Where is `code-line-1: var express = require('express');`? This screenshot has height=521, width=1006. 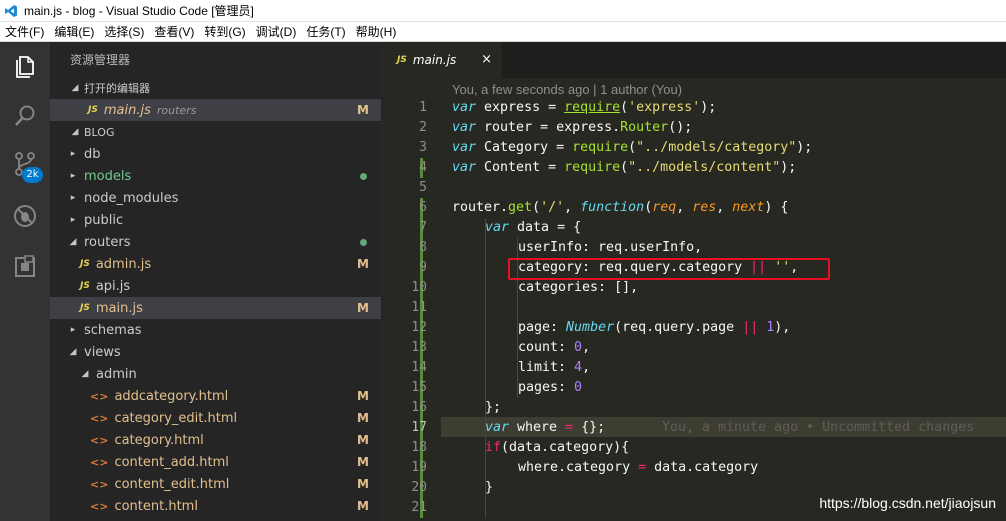
code-line-1: var express = require('express'); is located at coordinates (584, 108).